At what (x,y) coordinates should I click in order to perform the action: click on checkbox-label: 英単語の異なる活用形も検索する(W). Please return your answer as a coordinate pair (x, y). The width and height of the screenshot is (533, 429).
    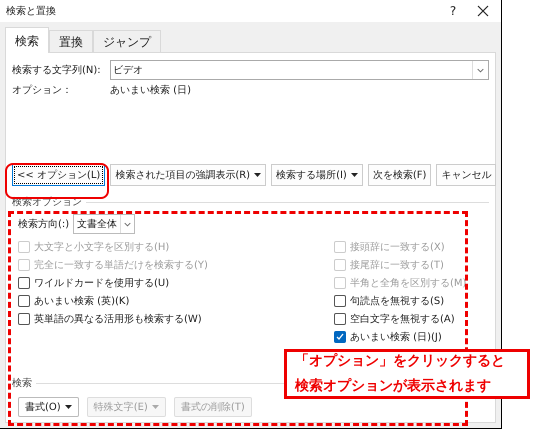
    Looking at the image, I should click on (118, 319).